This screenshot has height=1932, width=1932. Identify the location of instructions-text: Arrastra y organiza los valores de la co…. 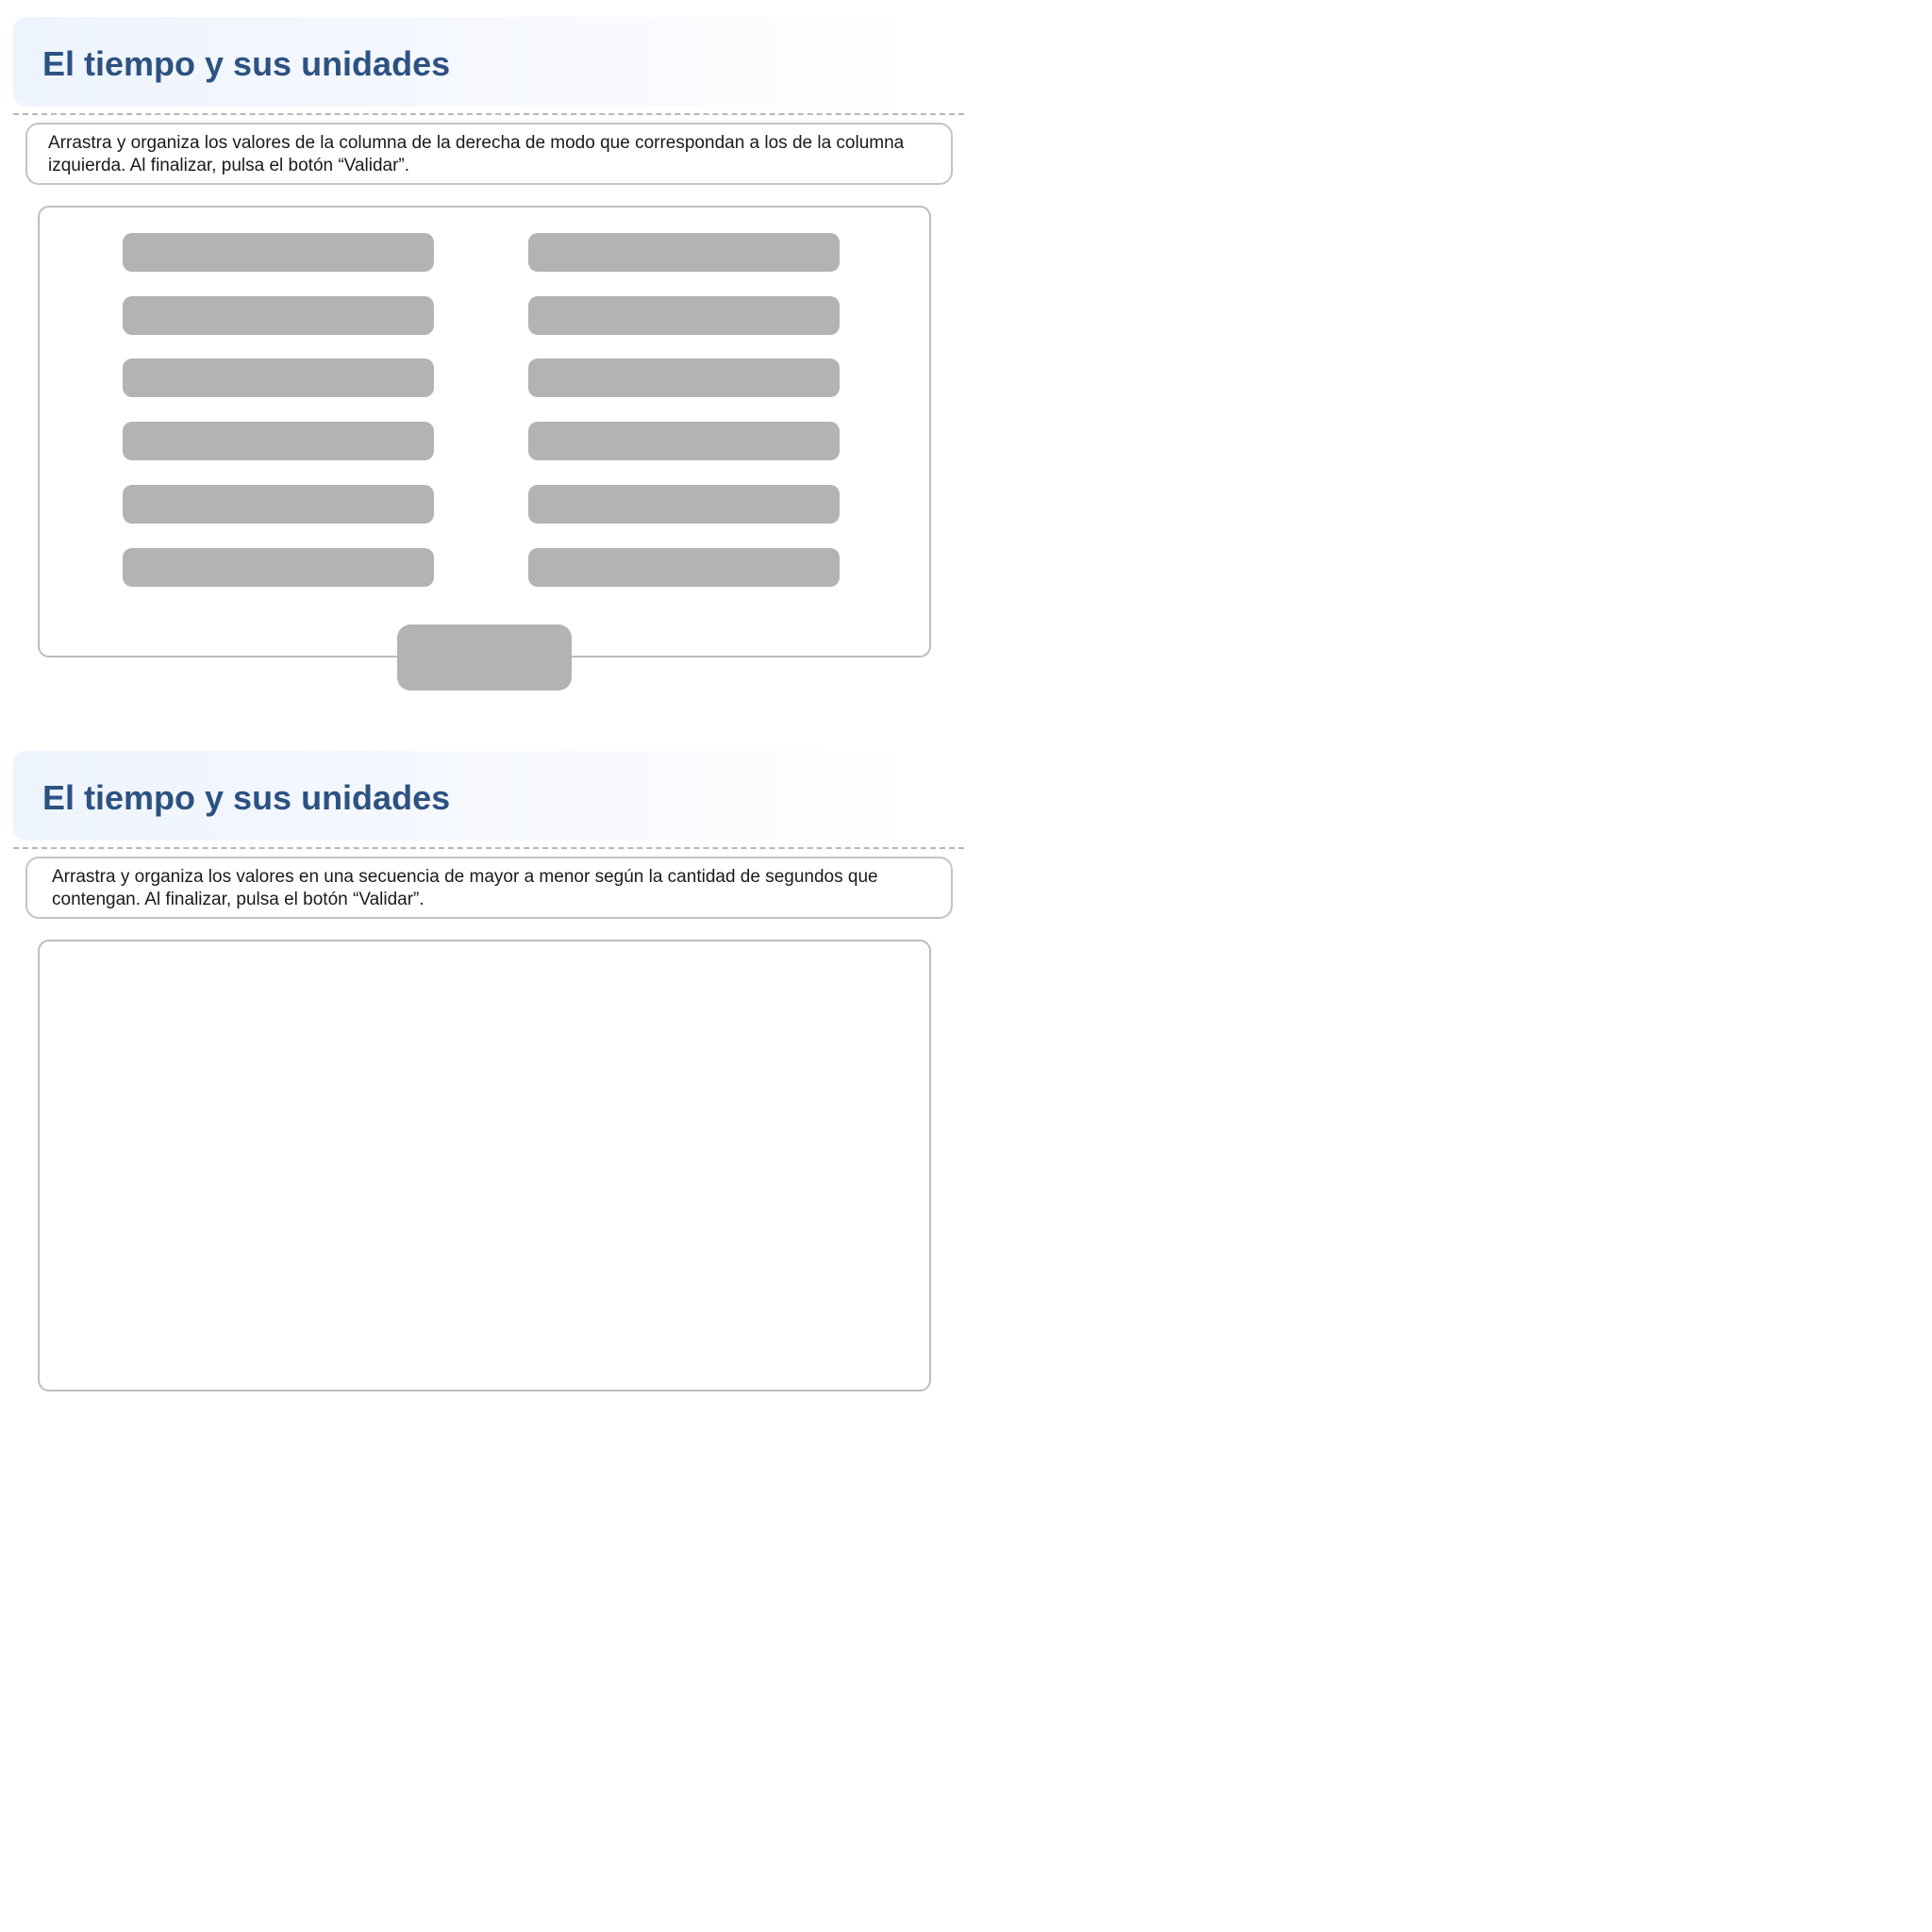
(477, 154).